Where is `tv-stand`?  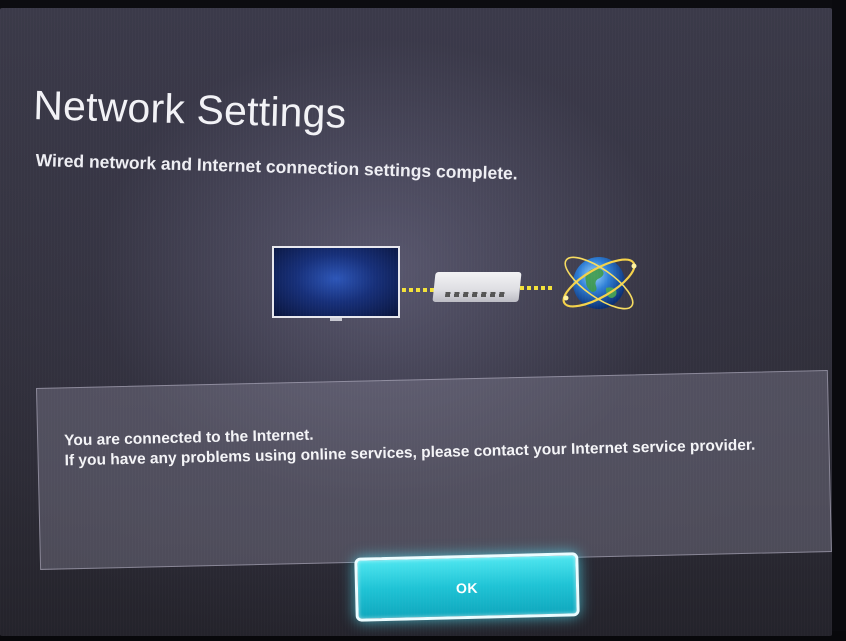 tv-stand is located at coordinates (336, 319).